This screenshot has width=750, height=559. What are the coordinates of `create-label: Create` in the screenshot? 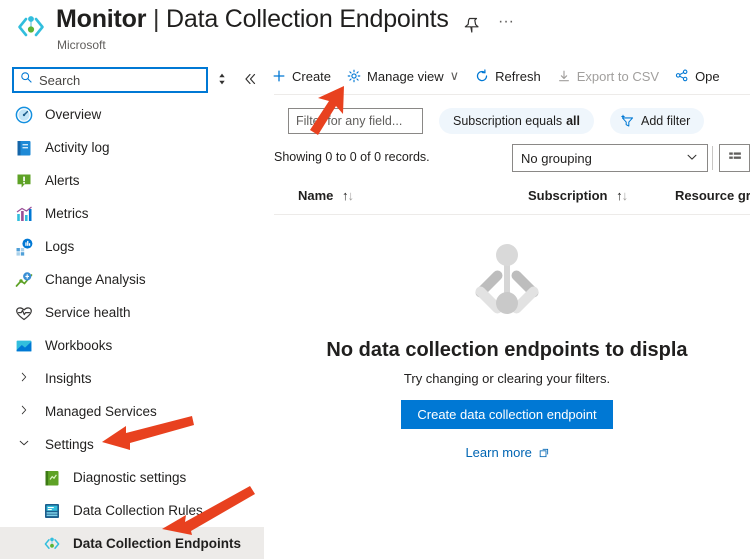 It's located at (312, 76).